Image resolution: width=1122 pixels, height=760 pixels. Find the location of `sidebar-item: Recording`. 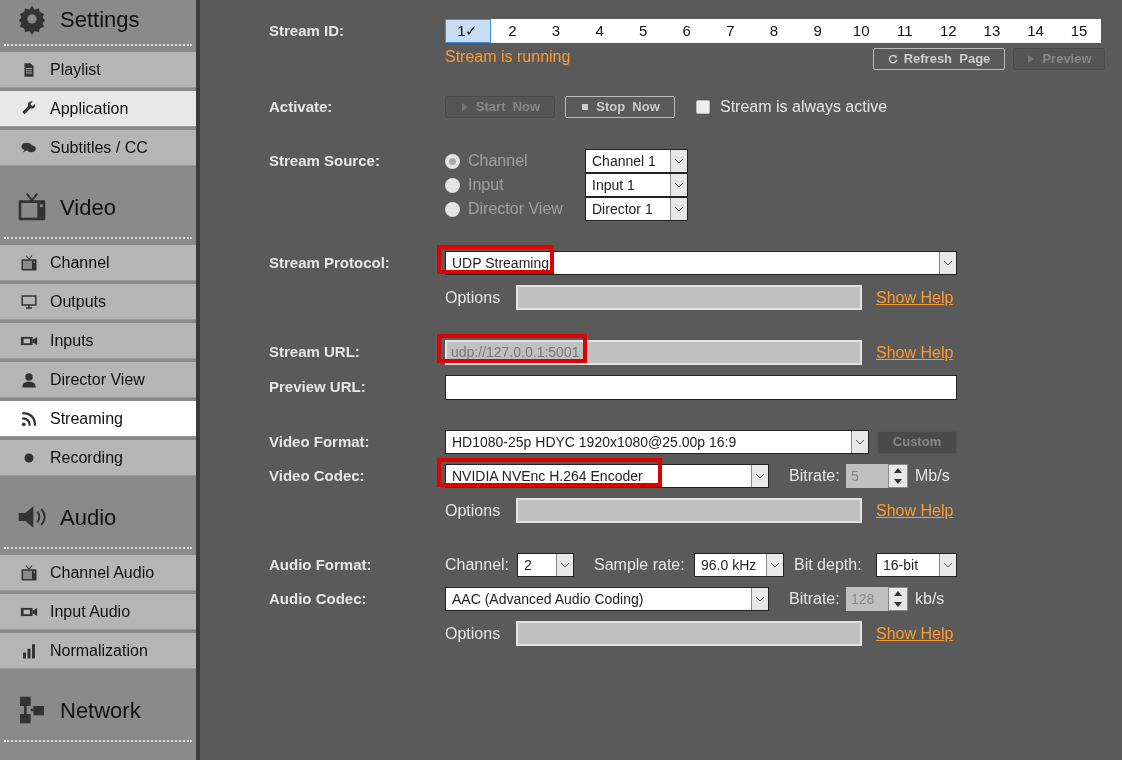

sidebar-item: Recording is located at coordinates (98, 458).